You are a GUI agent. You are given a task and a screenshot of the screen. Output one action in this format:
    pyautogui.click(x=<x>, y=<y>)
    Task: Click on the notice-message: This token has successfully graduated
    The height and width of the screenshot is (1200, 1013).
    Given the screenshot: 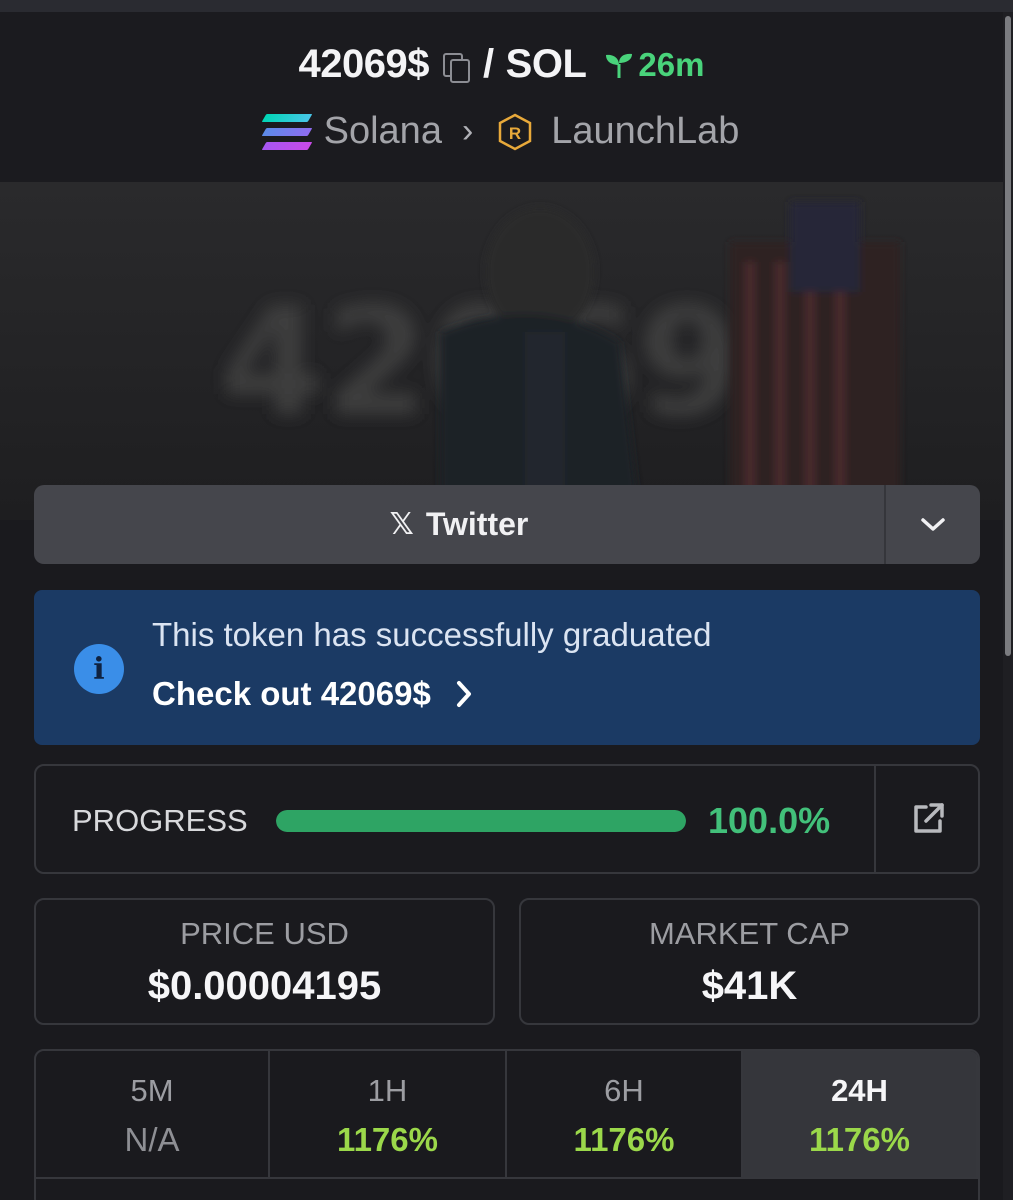 What is the action you would take?
    pyautogui.click(x=432, y=634)
    